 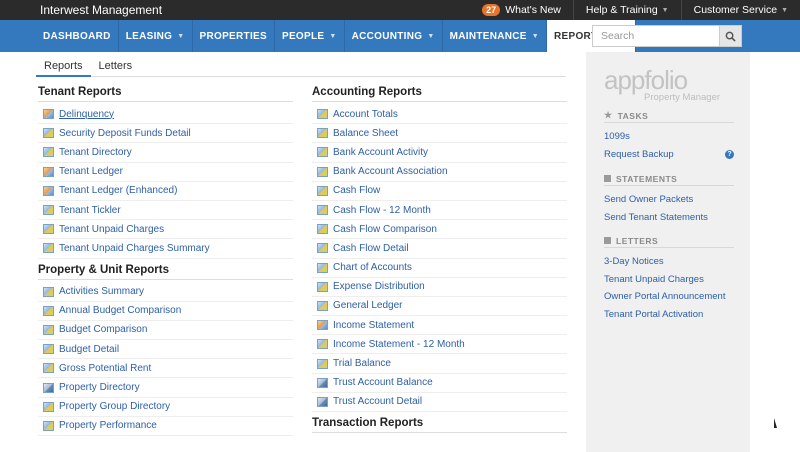 What do you see at coordinates (77, 36) in the screenshot?
I see `nav-dashboard: DASHBOARD` at bounding box center [77, 36].